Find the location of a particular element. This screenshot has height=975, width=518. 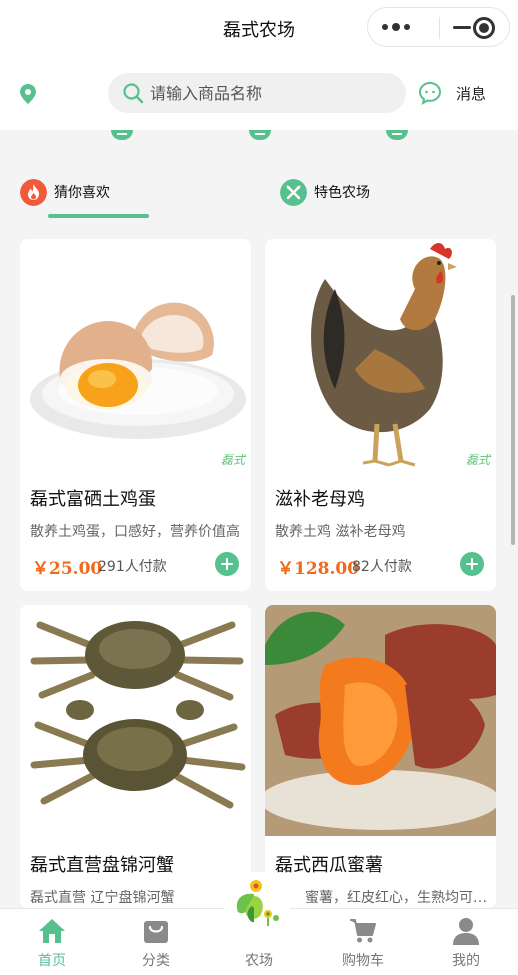

active-tab-indicator is located at coordinates (98, 216).